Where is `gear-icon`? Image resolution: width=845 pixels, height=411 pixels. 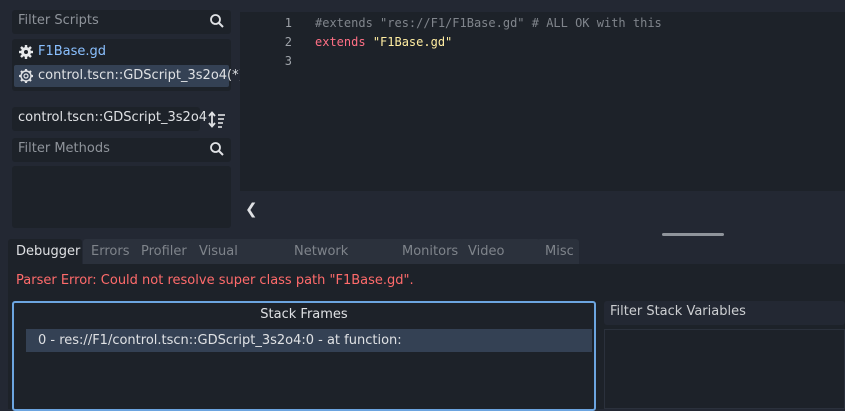
gear-icon is located at coordinates (26, 52).